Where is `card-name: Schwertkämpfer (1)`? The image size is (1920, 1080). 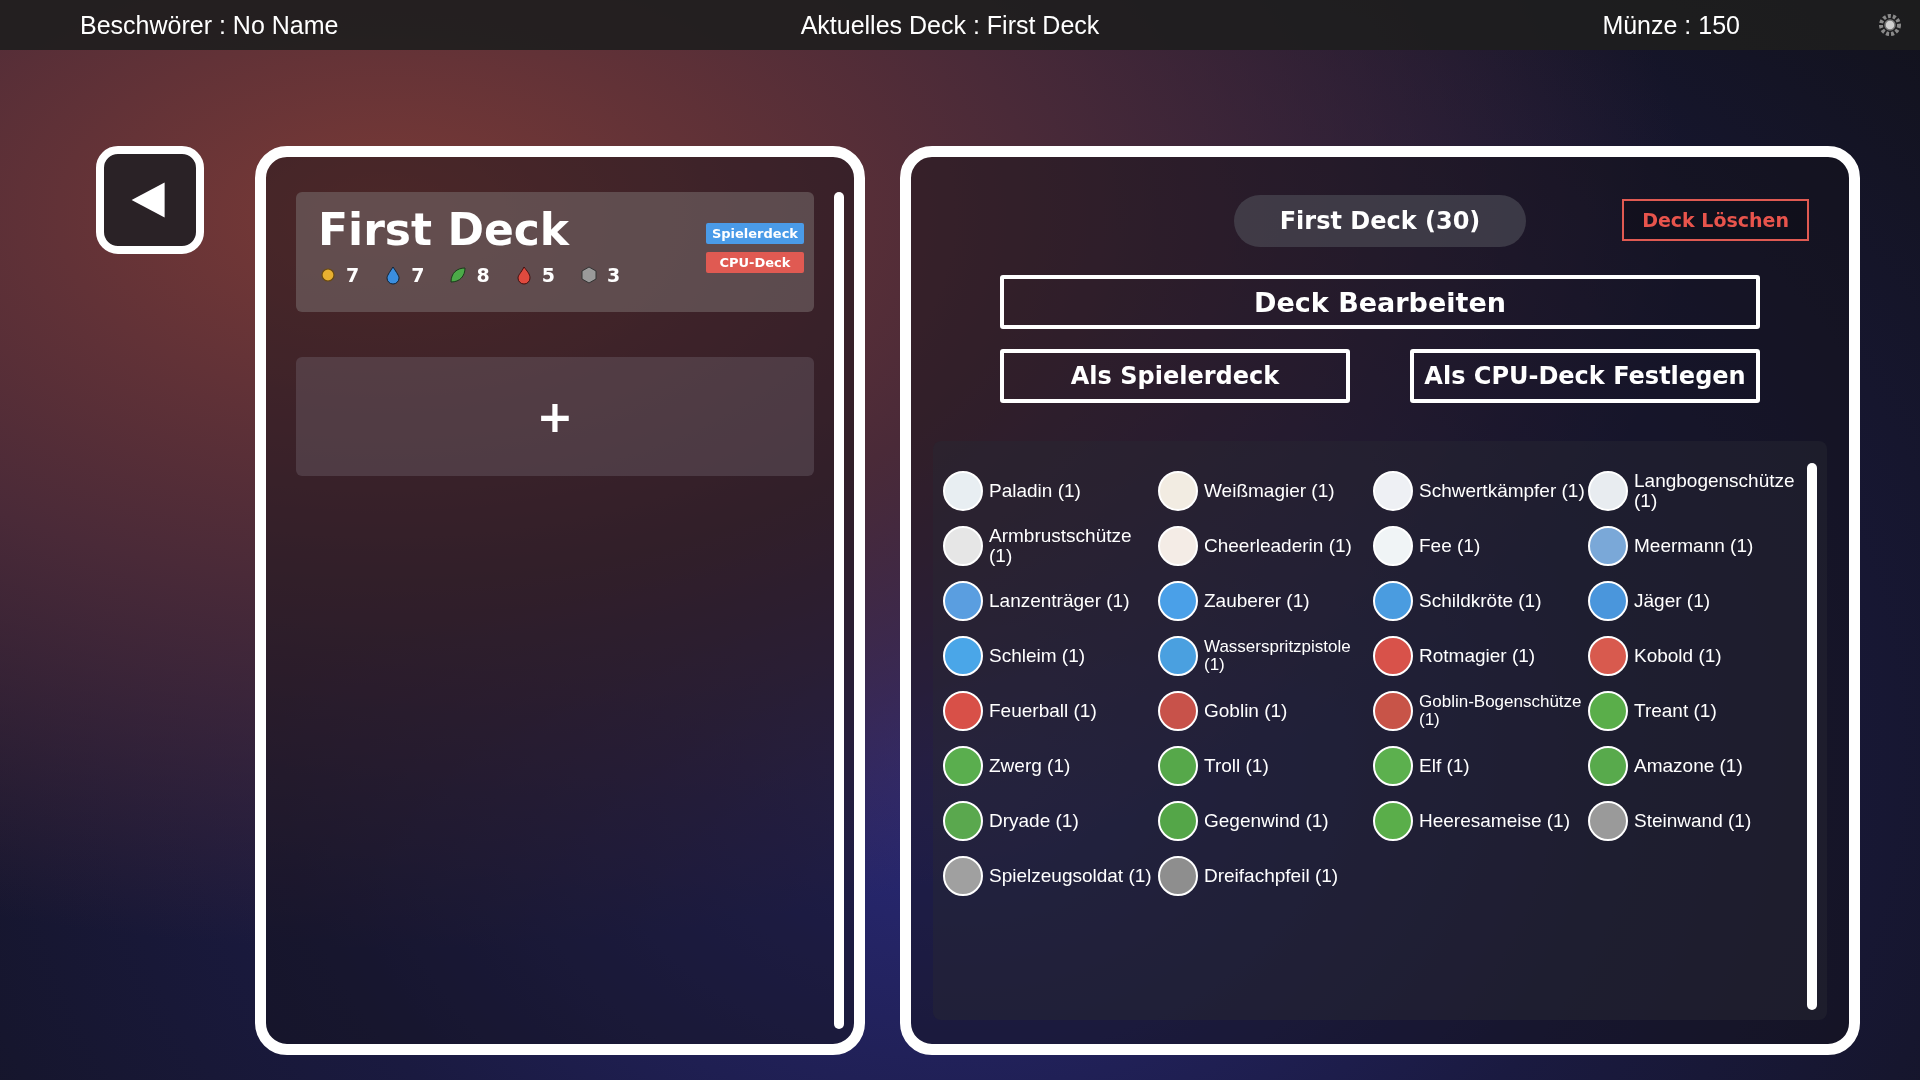 card-name: Schwertkämpfer (1) is located at coordinates (1502, 490).